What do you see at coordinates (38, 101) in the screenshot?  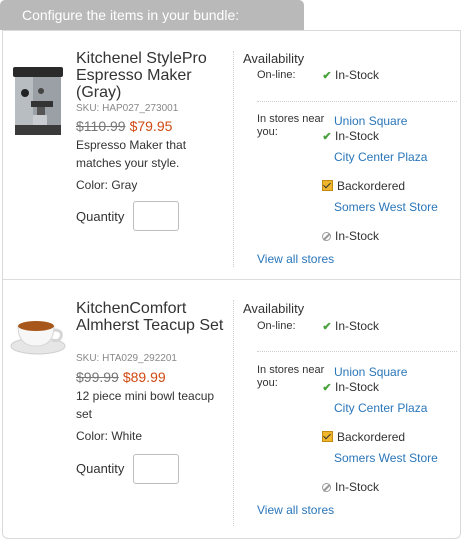 I see `espresso-maker-image` at bounding box center [38, 101].